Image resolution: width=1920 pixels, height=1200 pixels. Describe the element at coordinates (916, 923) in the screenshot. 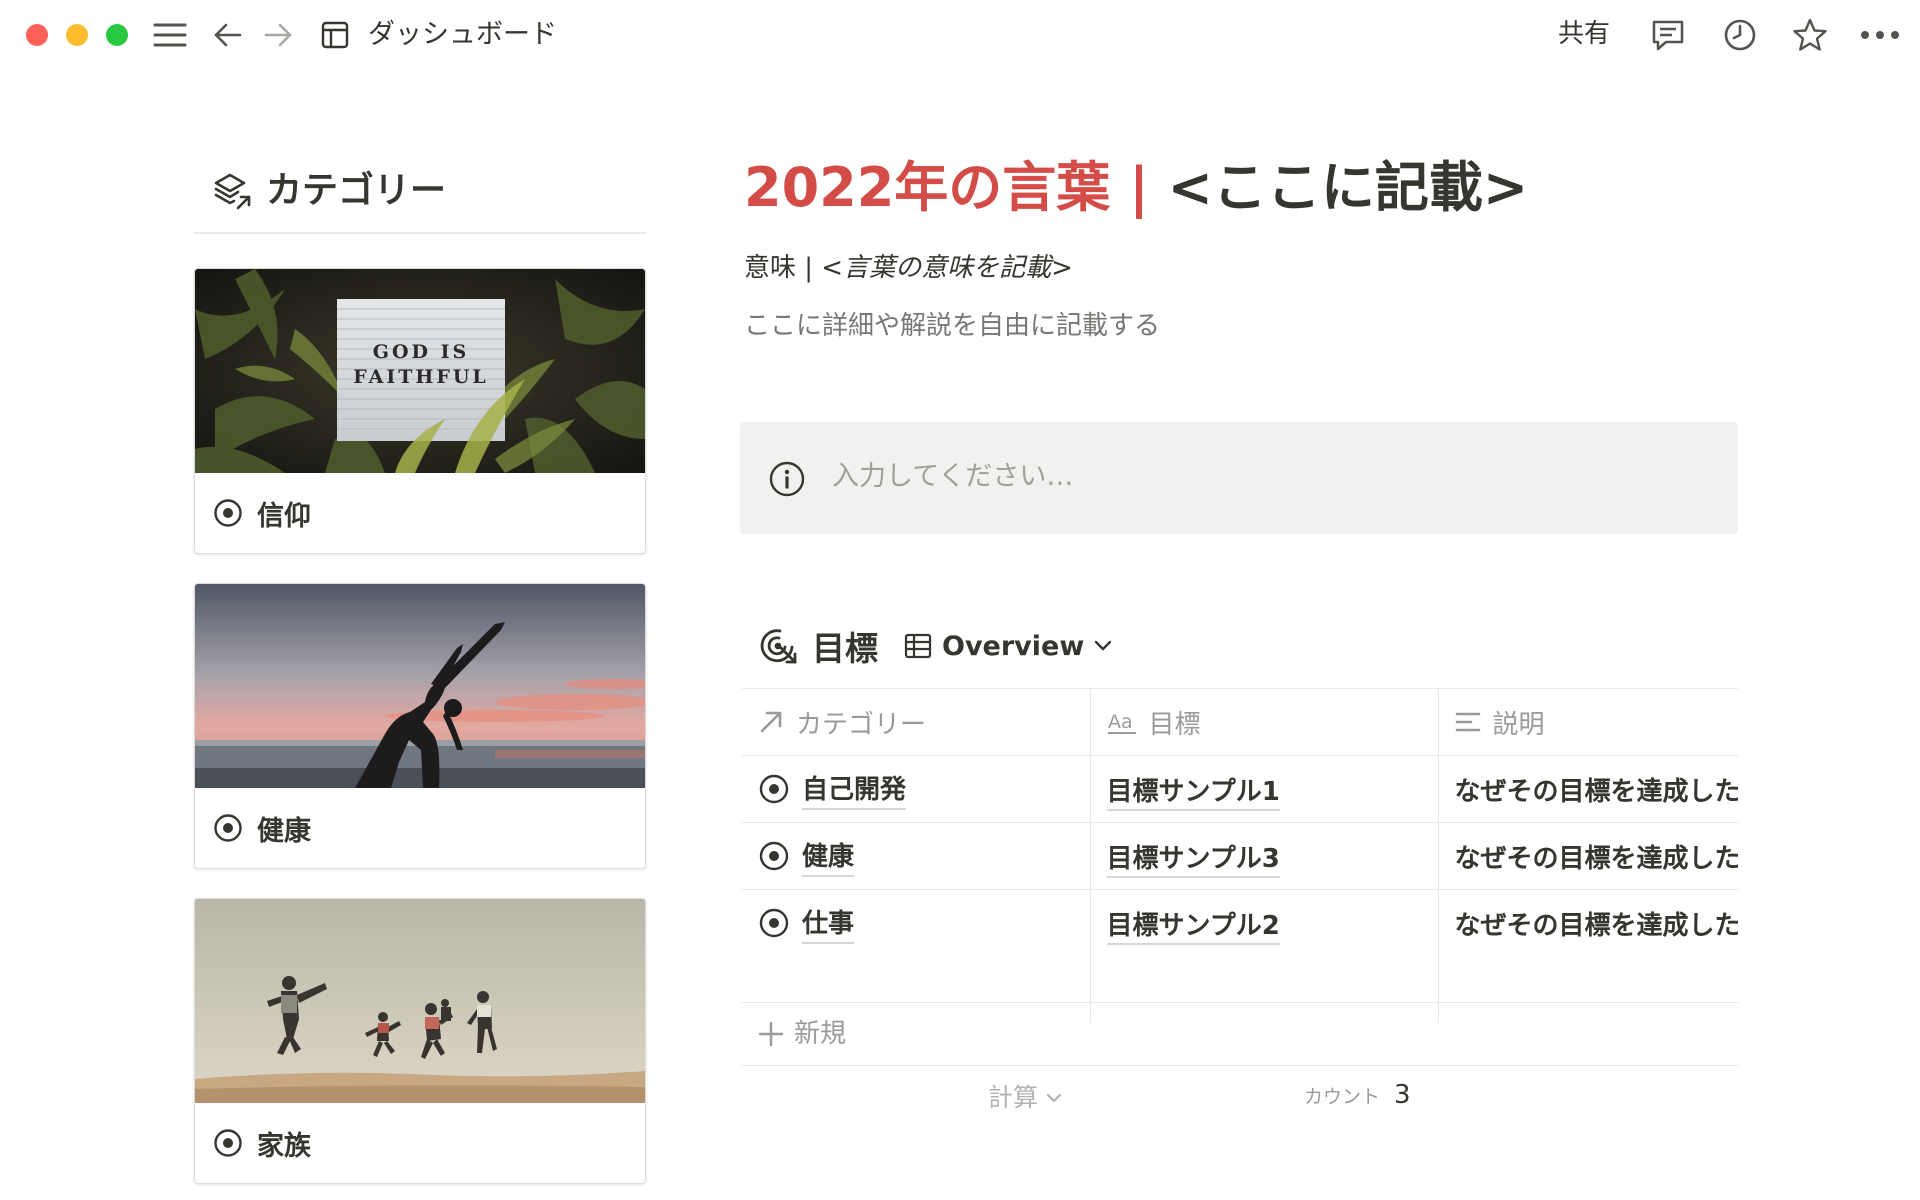

I see `category-cell: 仕事` at that location.